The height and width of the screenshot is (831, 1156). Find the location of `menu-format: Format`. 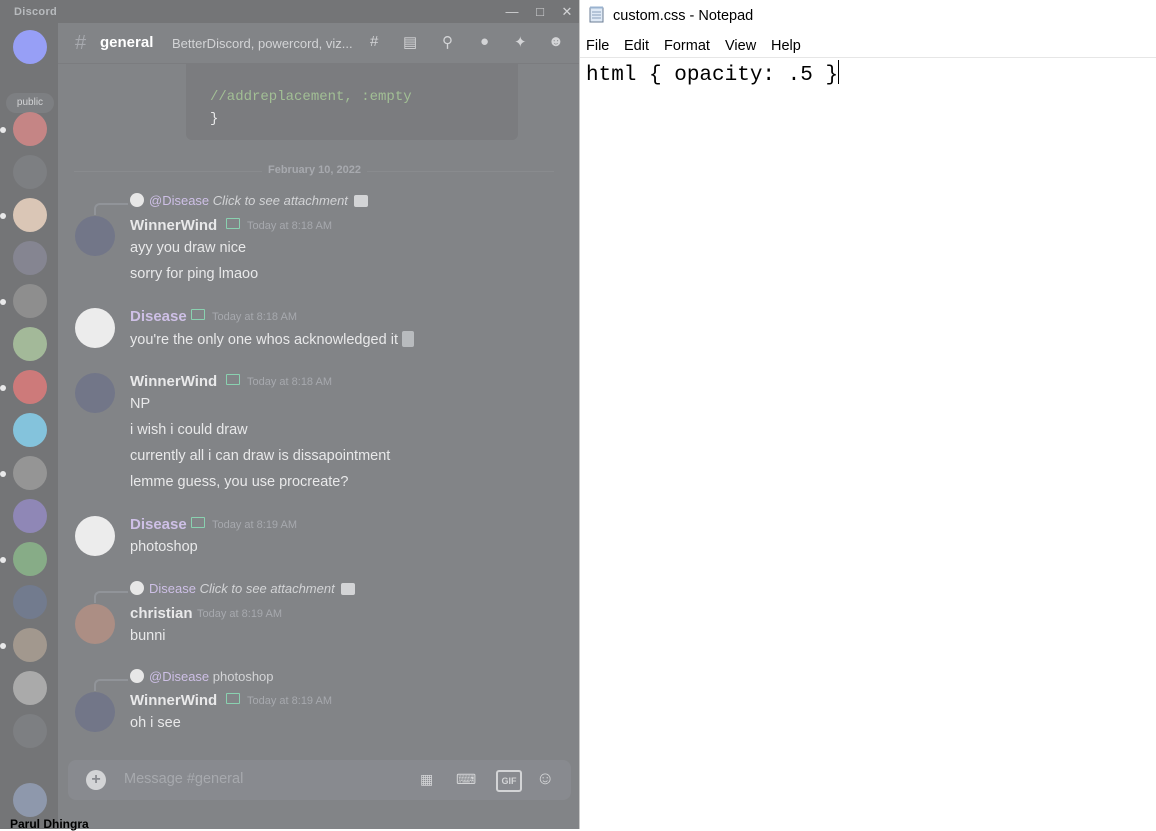

menu-format: Format is located at coordinates (687, 46).